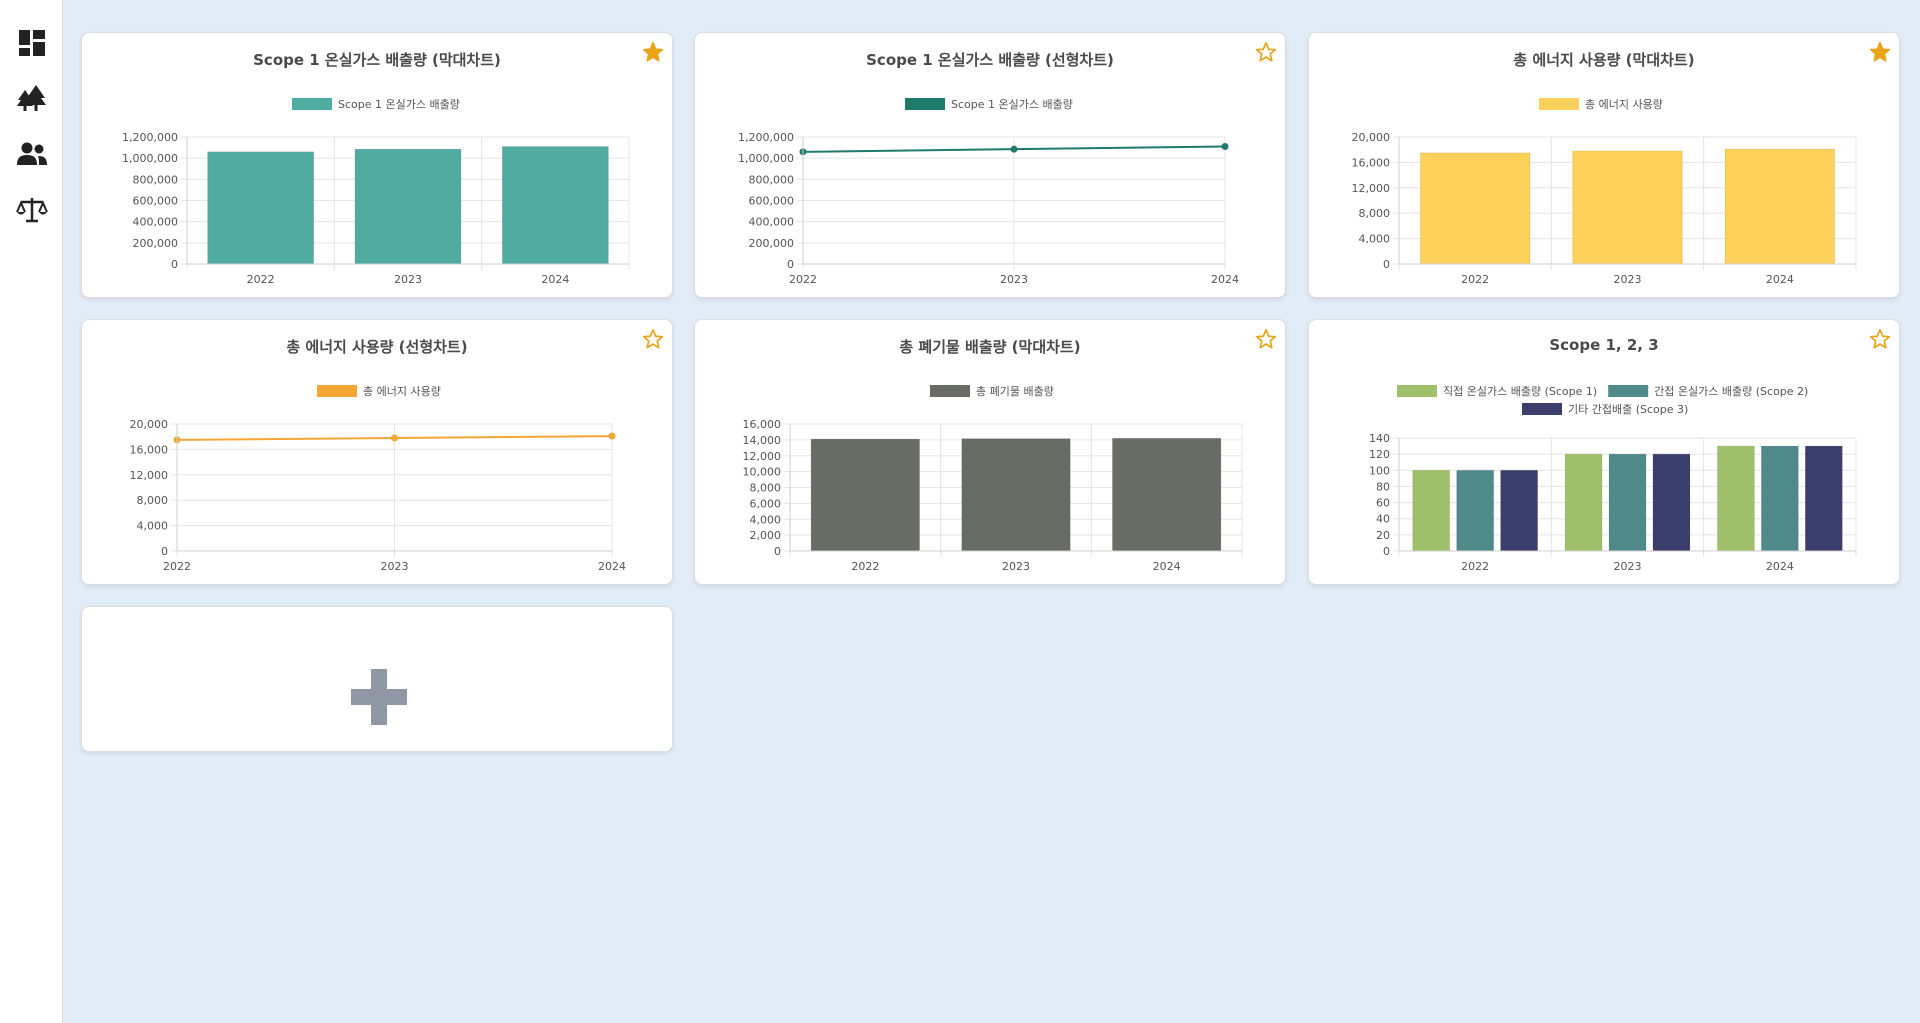 The width and height of the screenshot is (1920, 1023). I want to click on y-tick-label: 100, so click(1379, 470).